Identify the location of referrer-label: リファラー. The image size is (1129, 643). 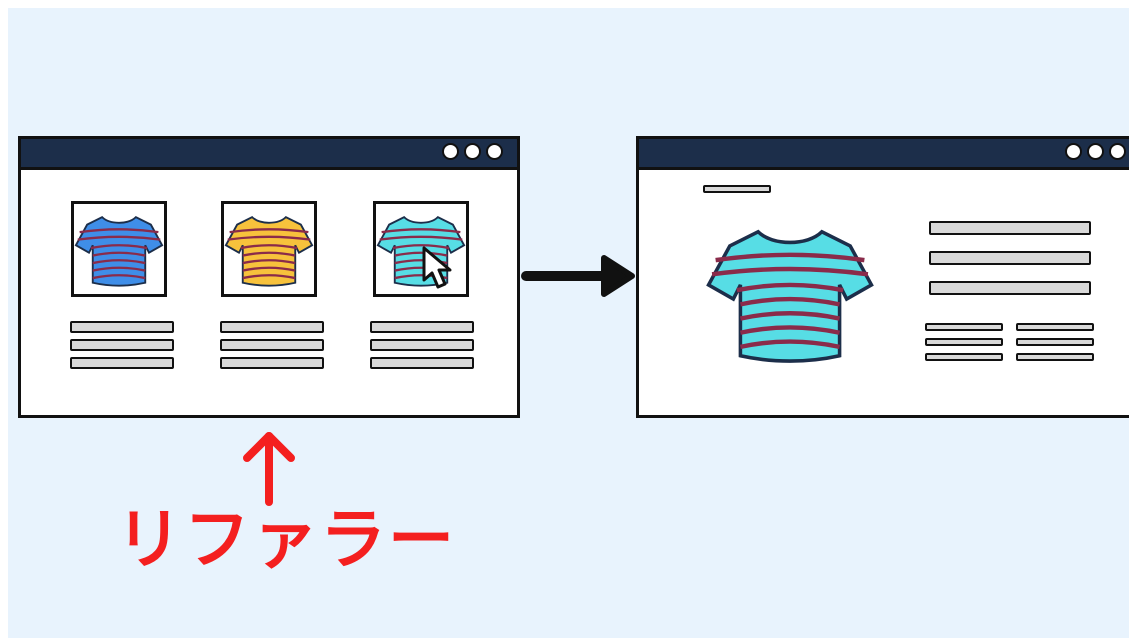
(286, 539).